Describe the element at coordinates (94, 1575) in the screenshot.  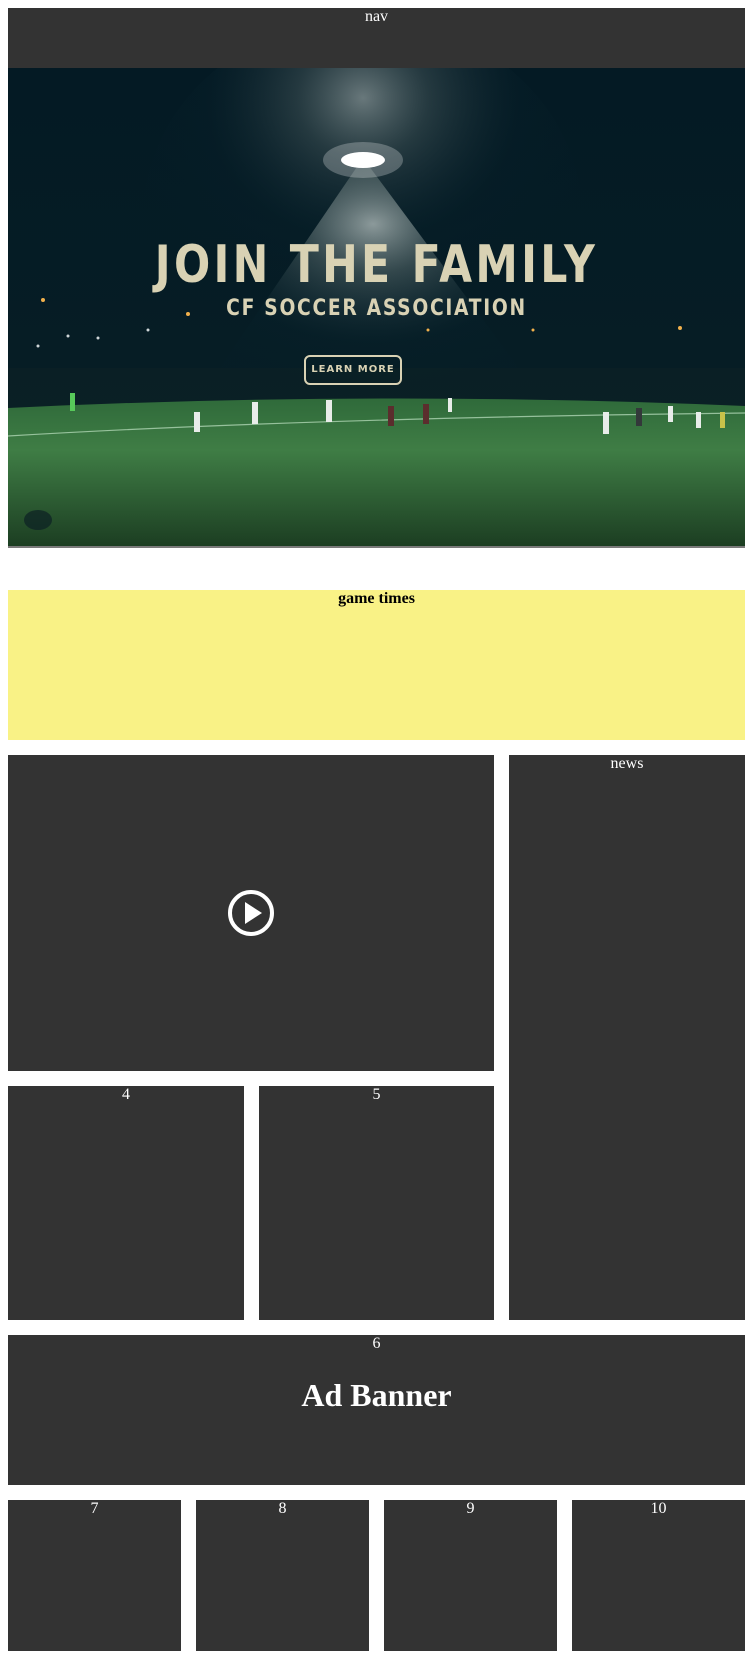
I see `box-7: 7` at that location.